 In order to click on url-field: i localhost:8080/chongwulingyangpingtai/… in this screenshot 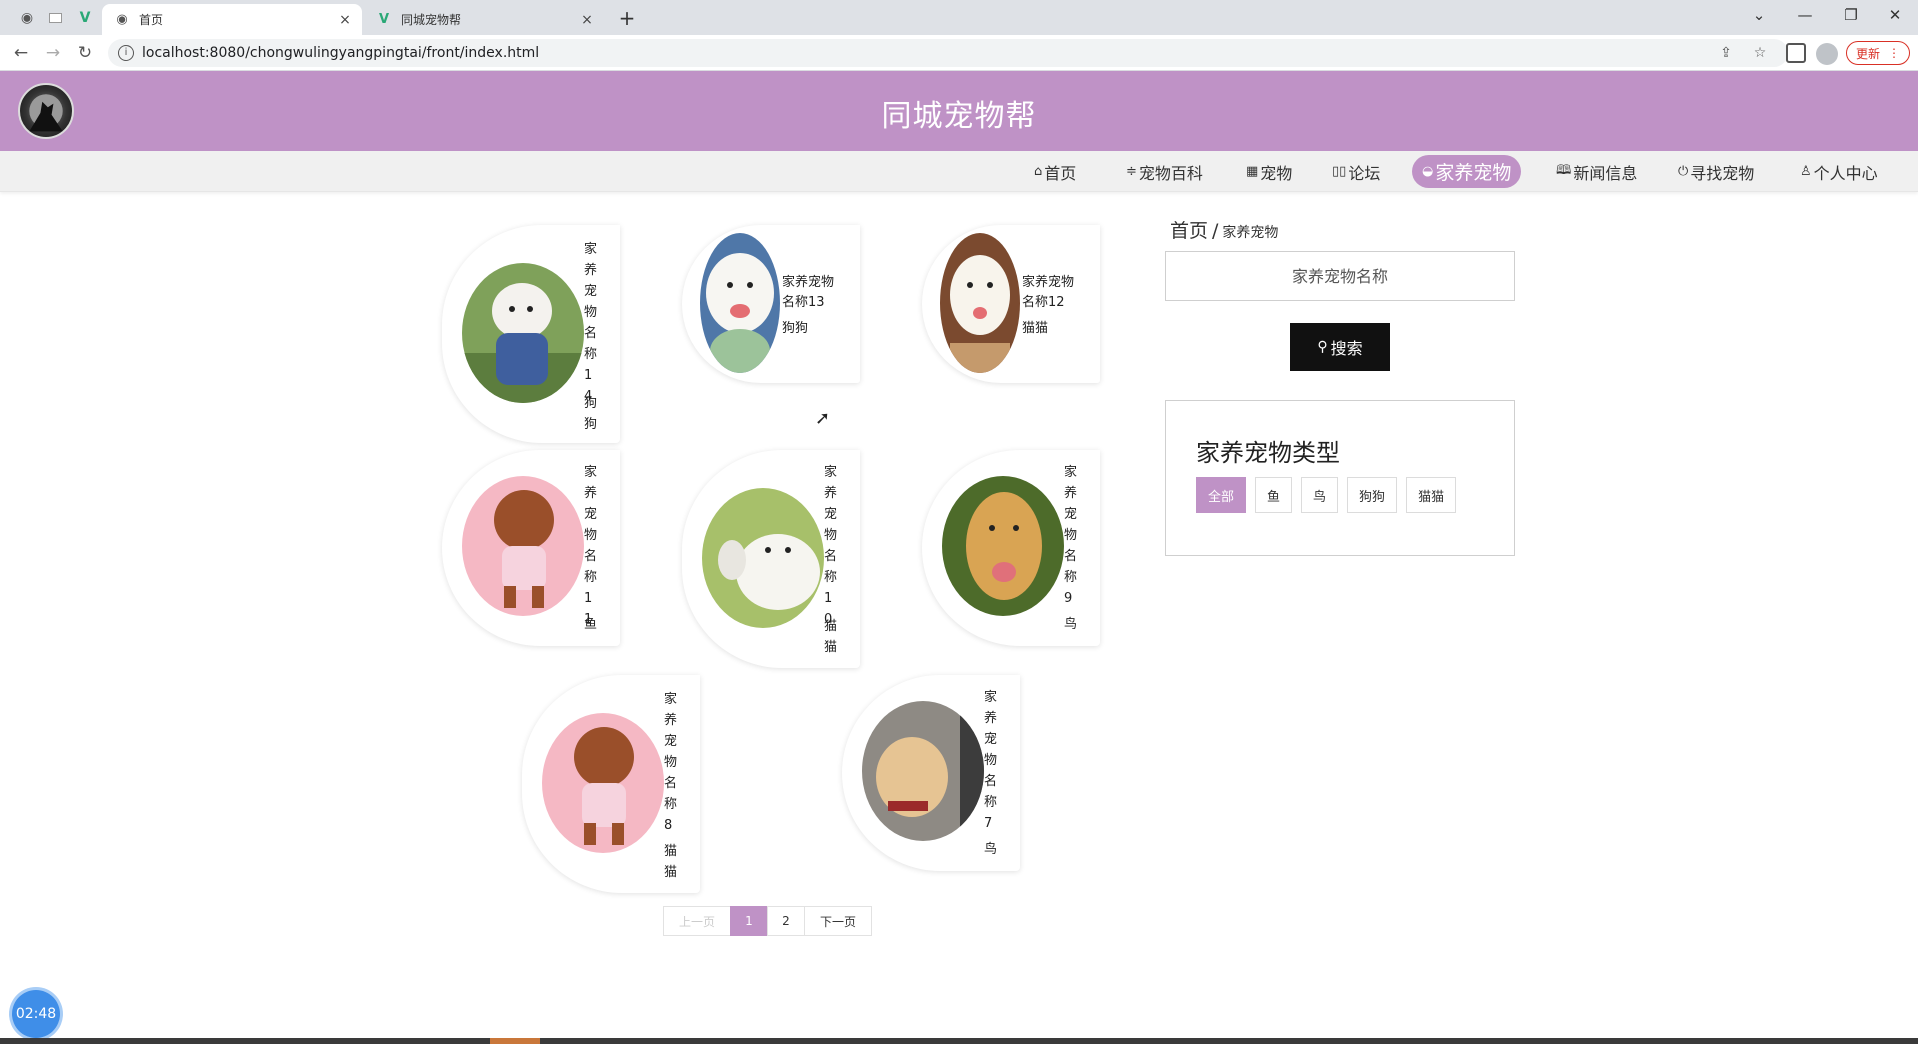, I will do `click(948, 53)`.